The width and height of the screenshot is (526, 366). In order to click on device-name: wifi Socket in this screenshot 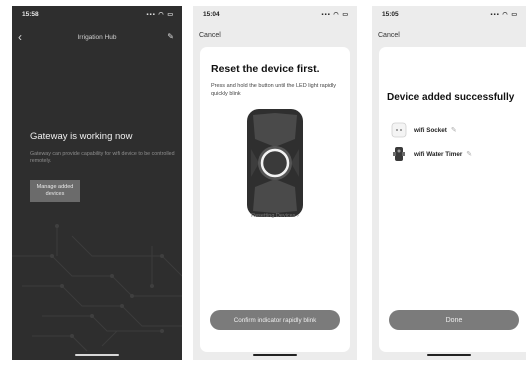, I will do `click(430, 130)`.